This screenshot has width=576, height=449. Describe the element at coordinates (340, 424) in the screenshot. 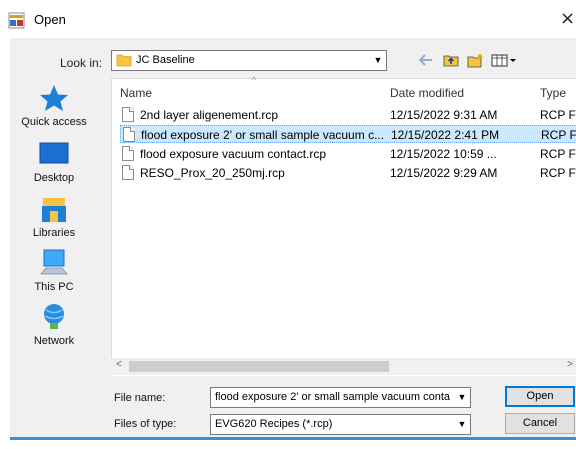

I see `file-type-select: EVG620 Recipes (*.rcp) ▼` at that location.